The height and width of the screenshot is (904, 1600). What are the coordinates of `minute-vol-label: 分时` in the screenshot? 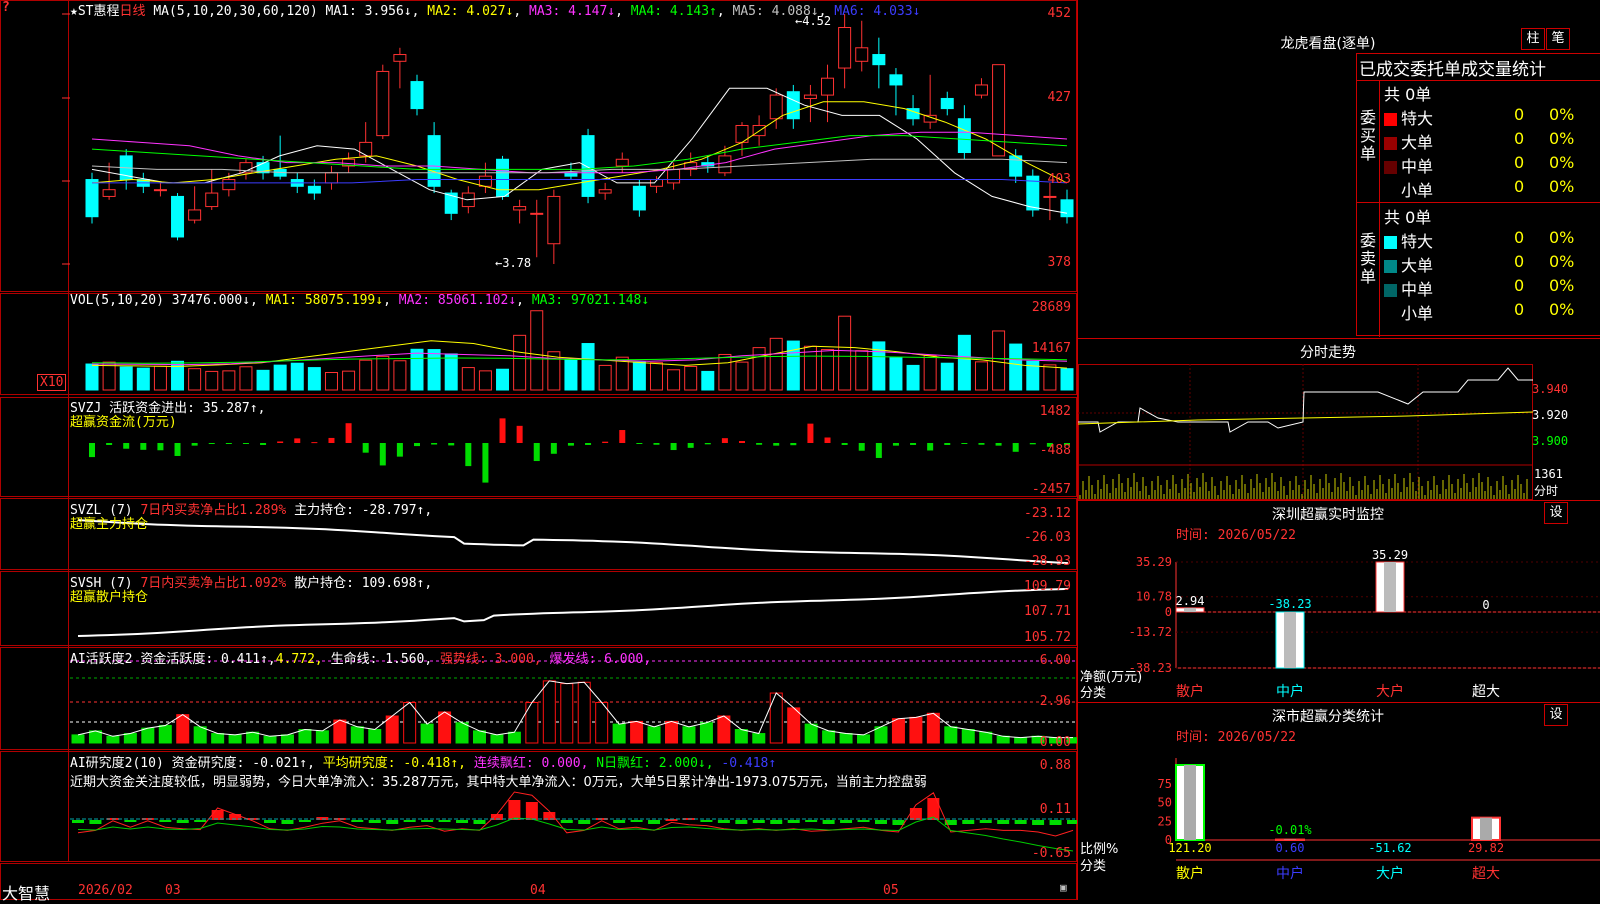 It's located at (1546, 490).